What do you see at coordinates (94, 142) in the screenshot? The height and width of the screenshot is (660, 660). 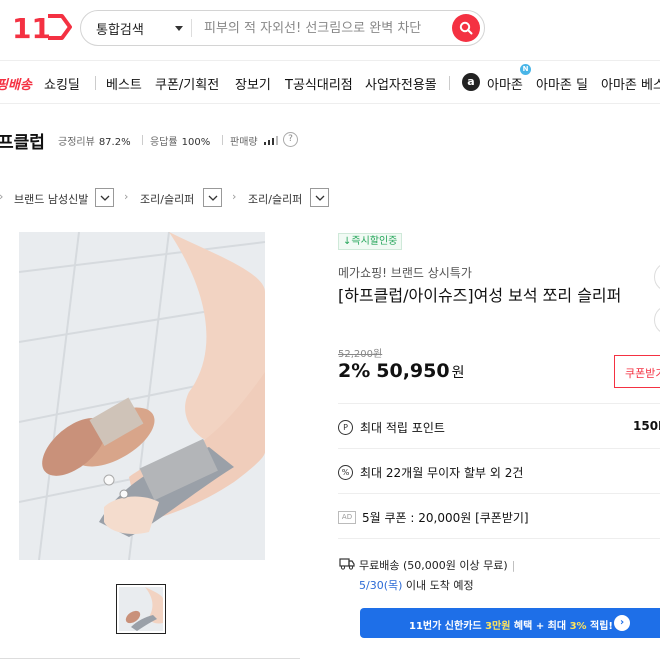 I see `store-stat-review: 긍정리뷰 87.2%` at bounding box center [94, 142].